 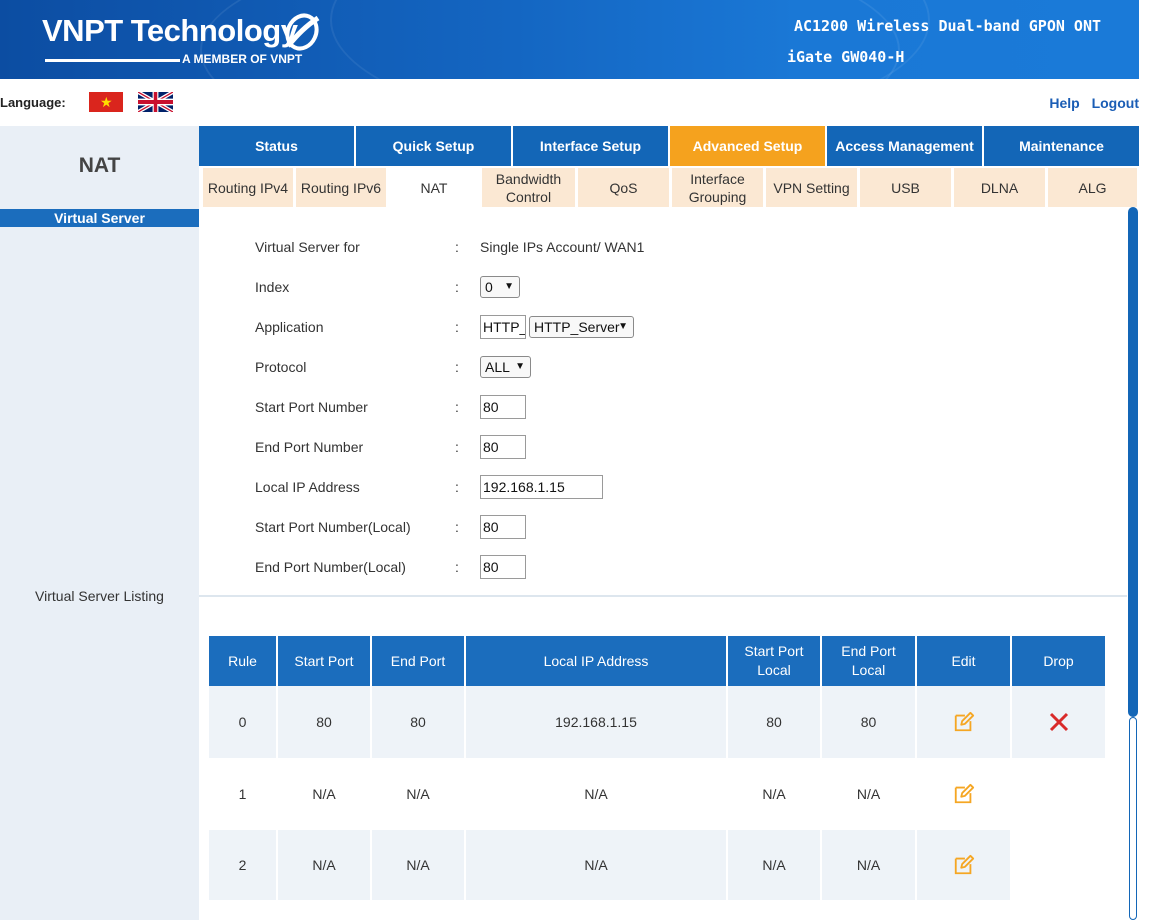 What do you see at coordinates (323, 661) in the screenshot?
I see `header-start-port: Start Port` at bounding box center [323, 661].